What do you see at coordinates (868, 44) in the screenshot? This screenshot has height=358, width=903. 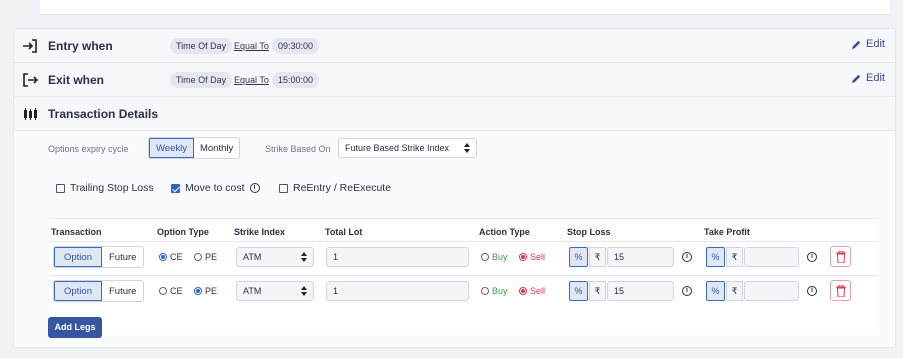 I see `entry-edit-button: Edit` at bounding box center [868, 44].